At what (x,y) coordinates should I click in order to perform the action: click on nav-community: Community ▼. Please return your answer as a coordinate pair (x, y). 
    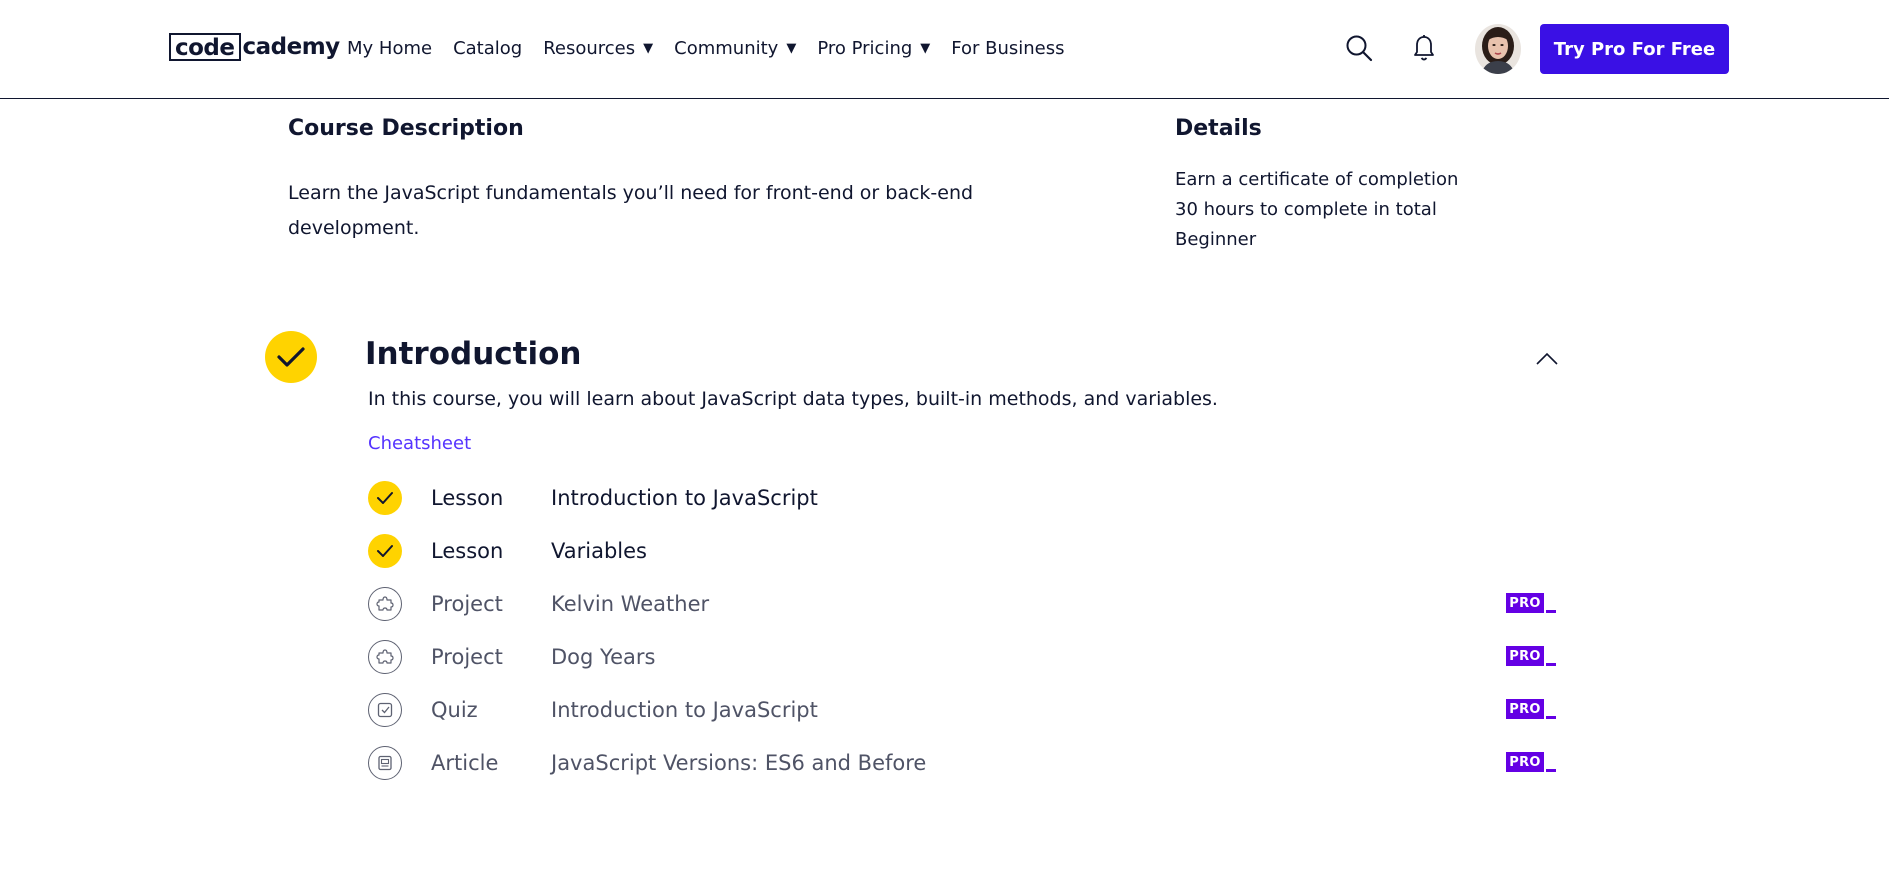
    Looking at the image, I should click on (735, 48).